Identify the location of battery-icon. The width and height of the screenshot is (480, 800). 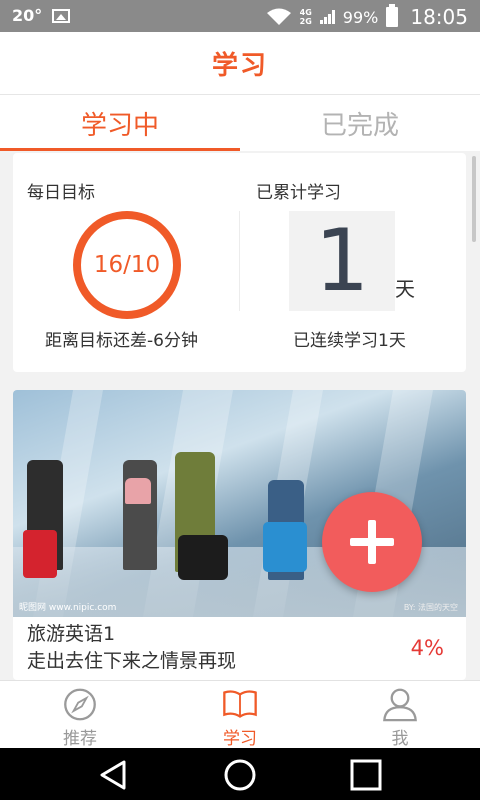
(392, 15).